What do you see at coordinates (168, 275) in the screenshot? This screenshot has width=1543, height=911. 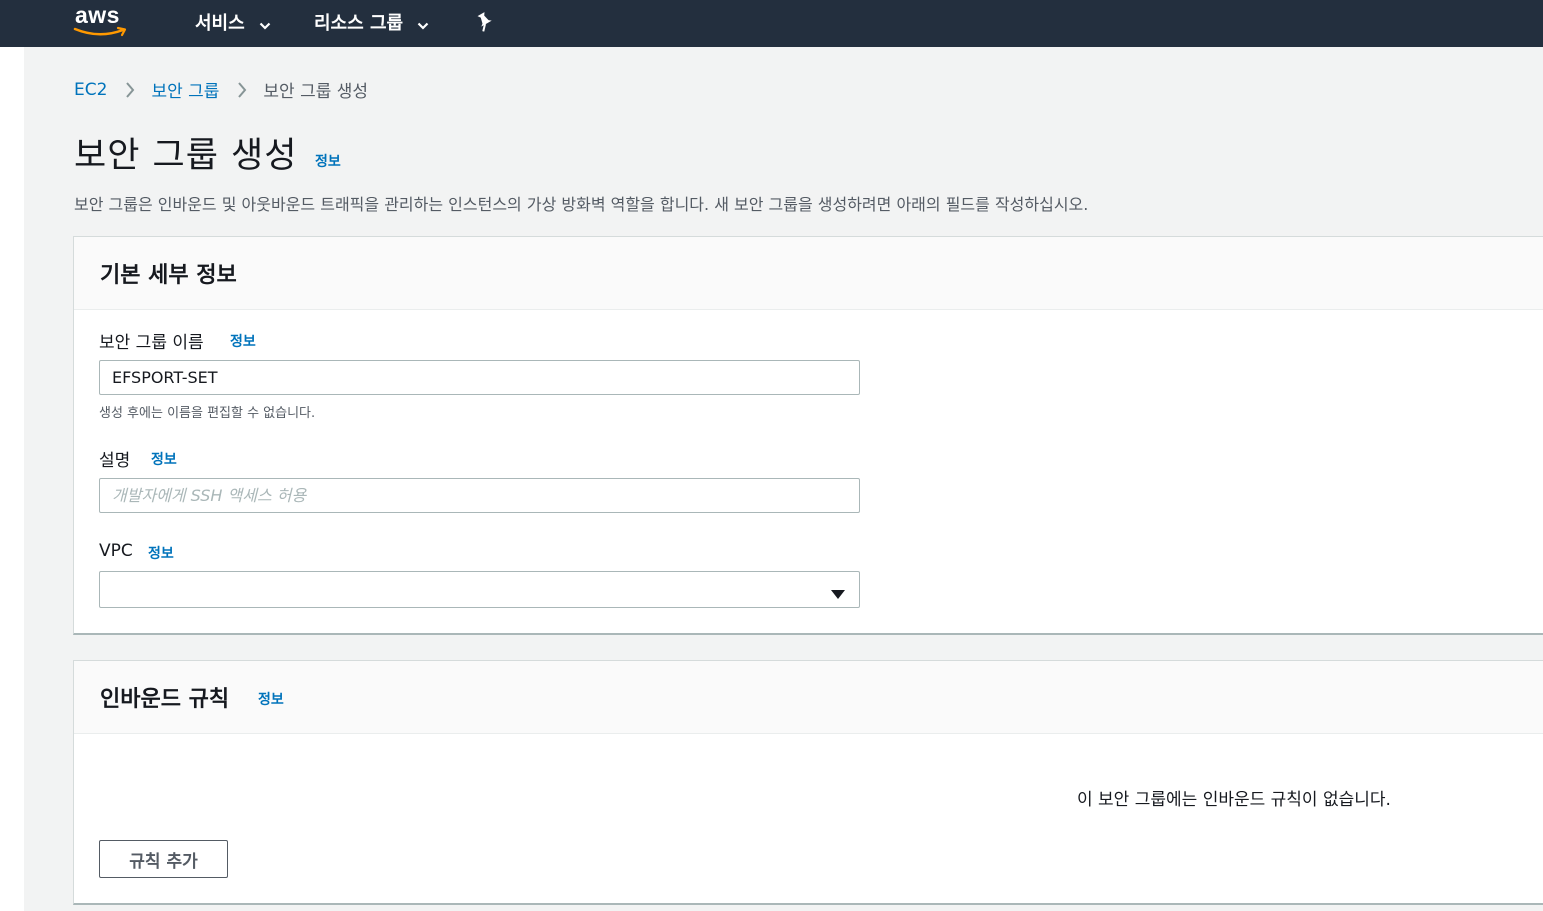 I see `basic-details-title: 기본 세부 정보` at bounding box center [168, 275].